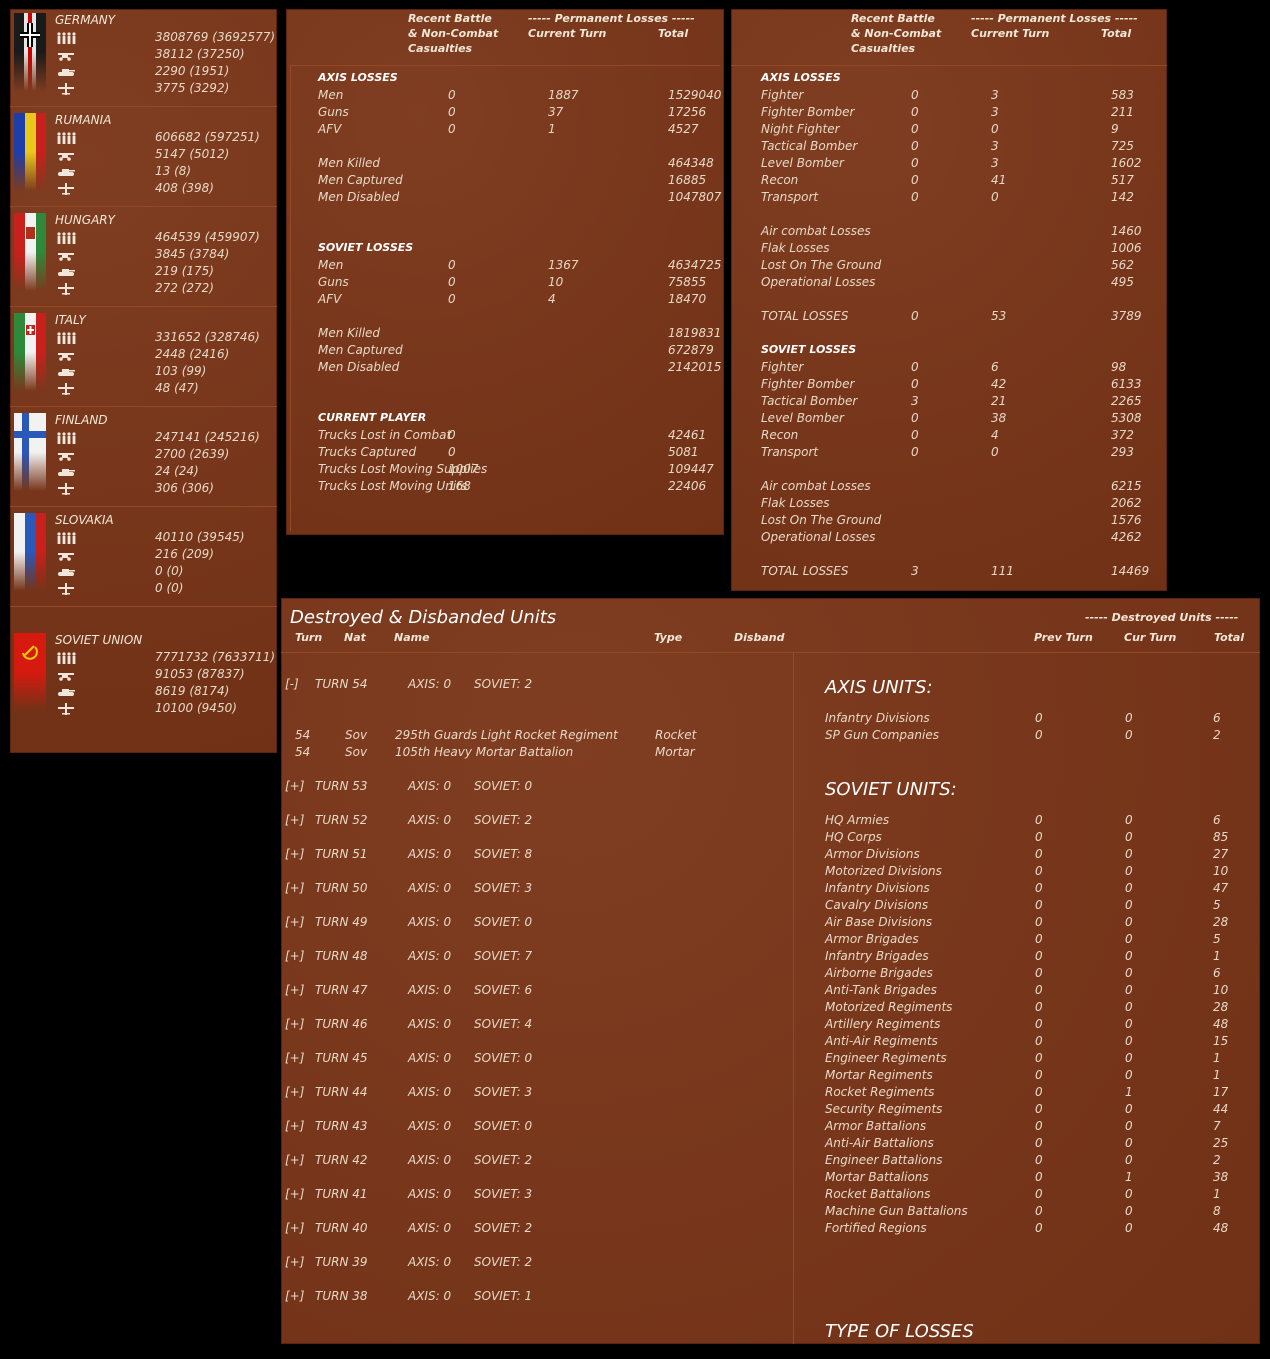 The width and height of the screenshot is (1270, 1359). Describe the element at coordinates (341, 1058) in the screenshot. I see `turn-label: TURN 45` at that location.